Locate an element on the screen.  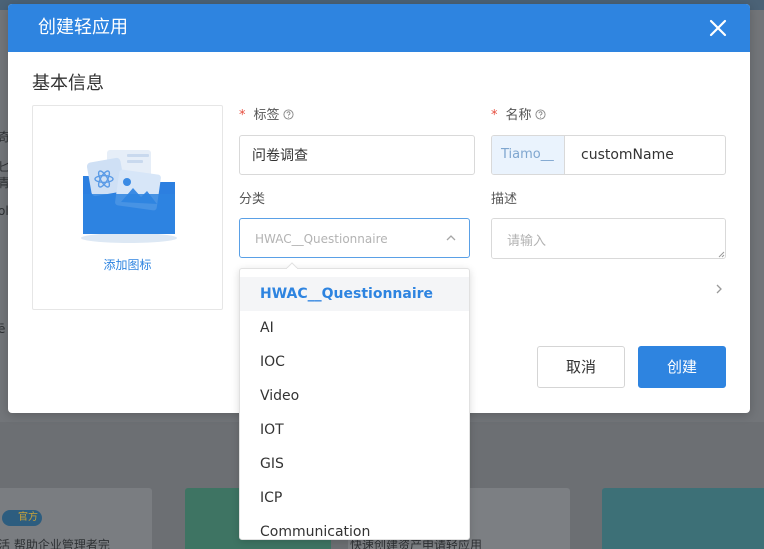
category-option: IOT is located at coordinates (354, 430).